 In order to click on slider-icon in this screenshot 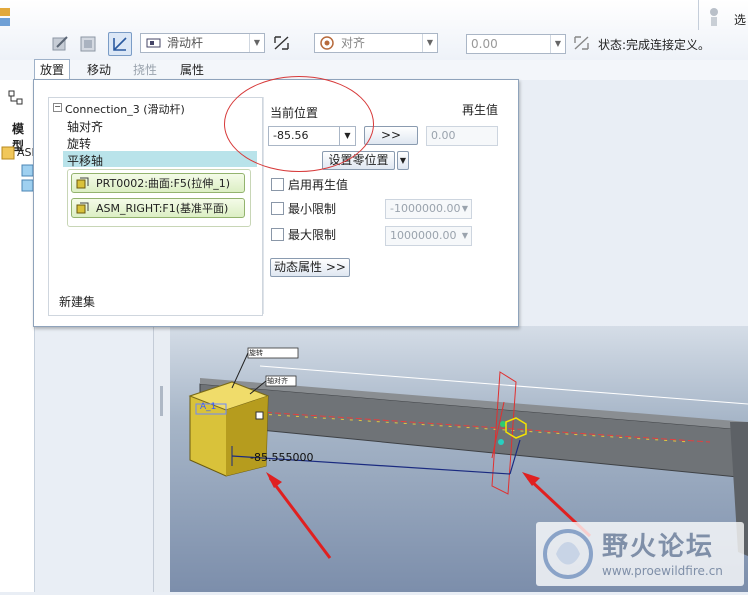, I will do `click(153, 43)`.